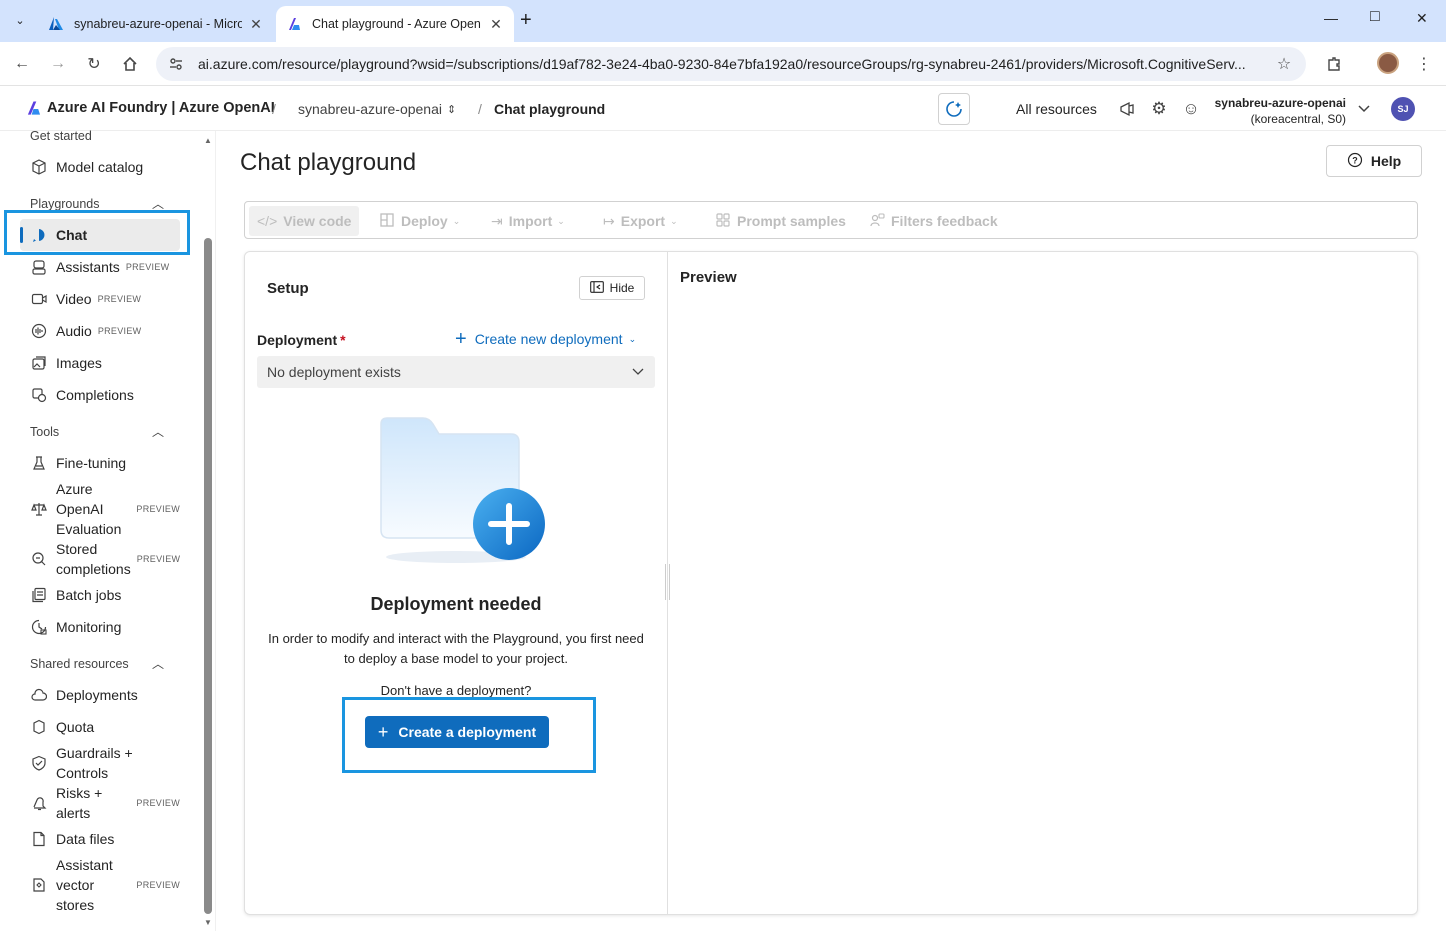 The image size is (1446, 931). What do you see at coordinates (100, 727) in the screenshot?
I see `sidebar-item-quota: Quota` at bounding box center [100, 727].